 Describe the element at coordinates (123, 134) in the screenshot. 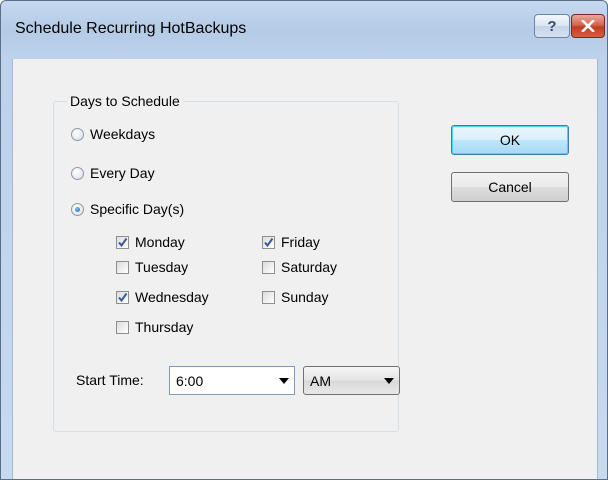

I see `radio-weekdays-label: Weekdays` at that location.